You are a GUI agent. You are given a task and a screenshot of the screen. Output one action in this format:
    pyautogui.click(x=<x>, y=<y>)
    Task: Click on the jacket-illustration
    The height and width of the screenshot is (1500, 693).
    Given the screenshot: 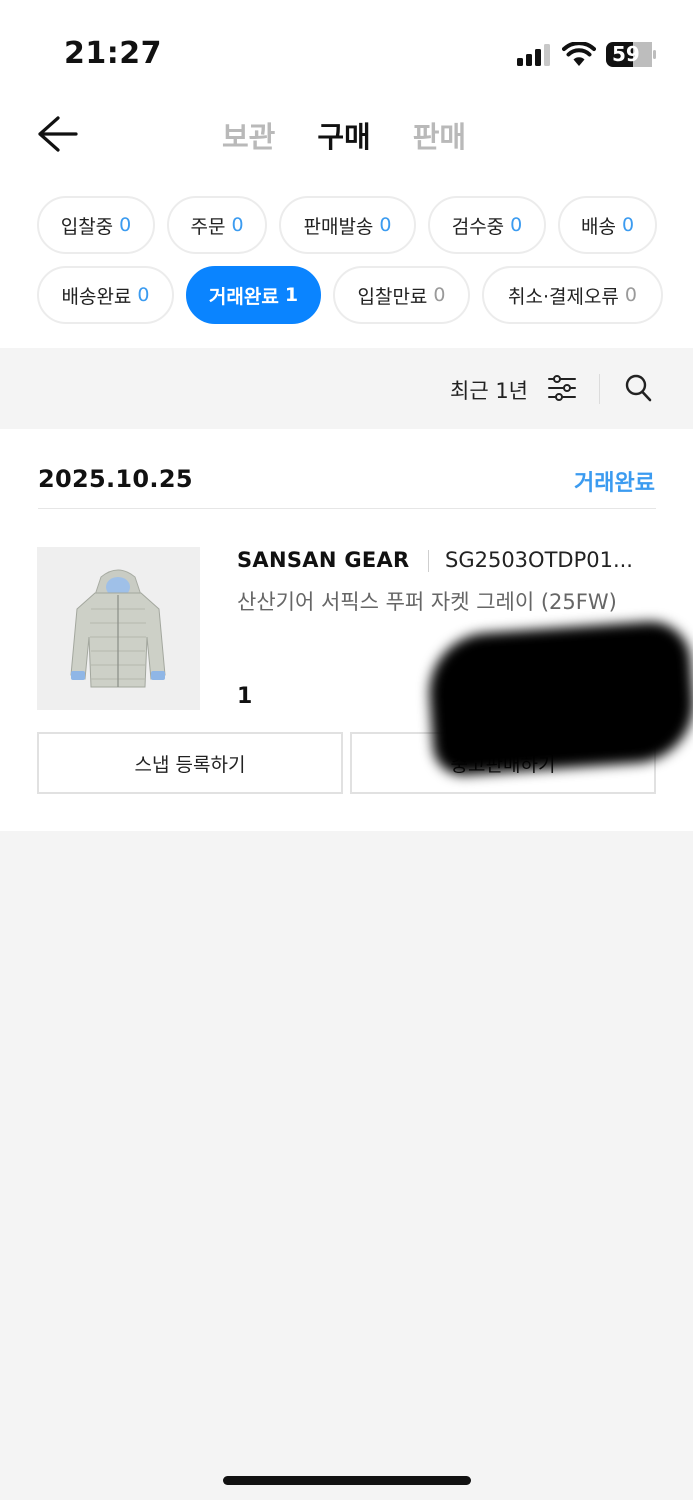 What is the action you would take?
    pyautogui.click(x=118, y=628)
    